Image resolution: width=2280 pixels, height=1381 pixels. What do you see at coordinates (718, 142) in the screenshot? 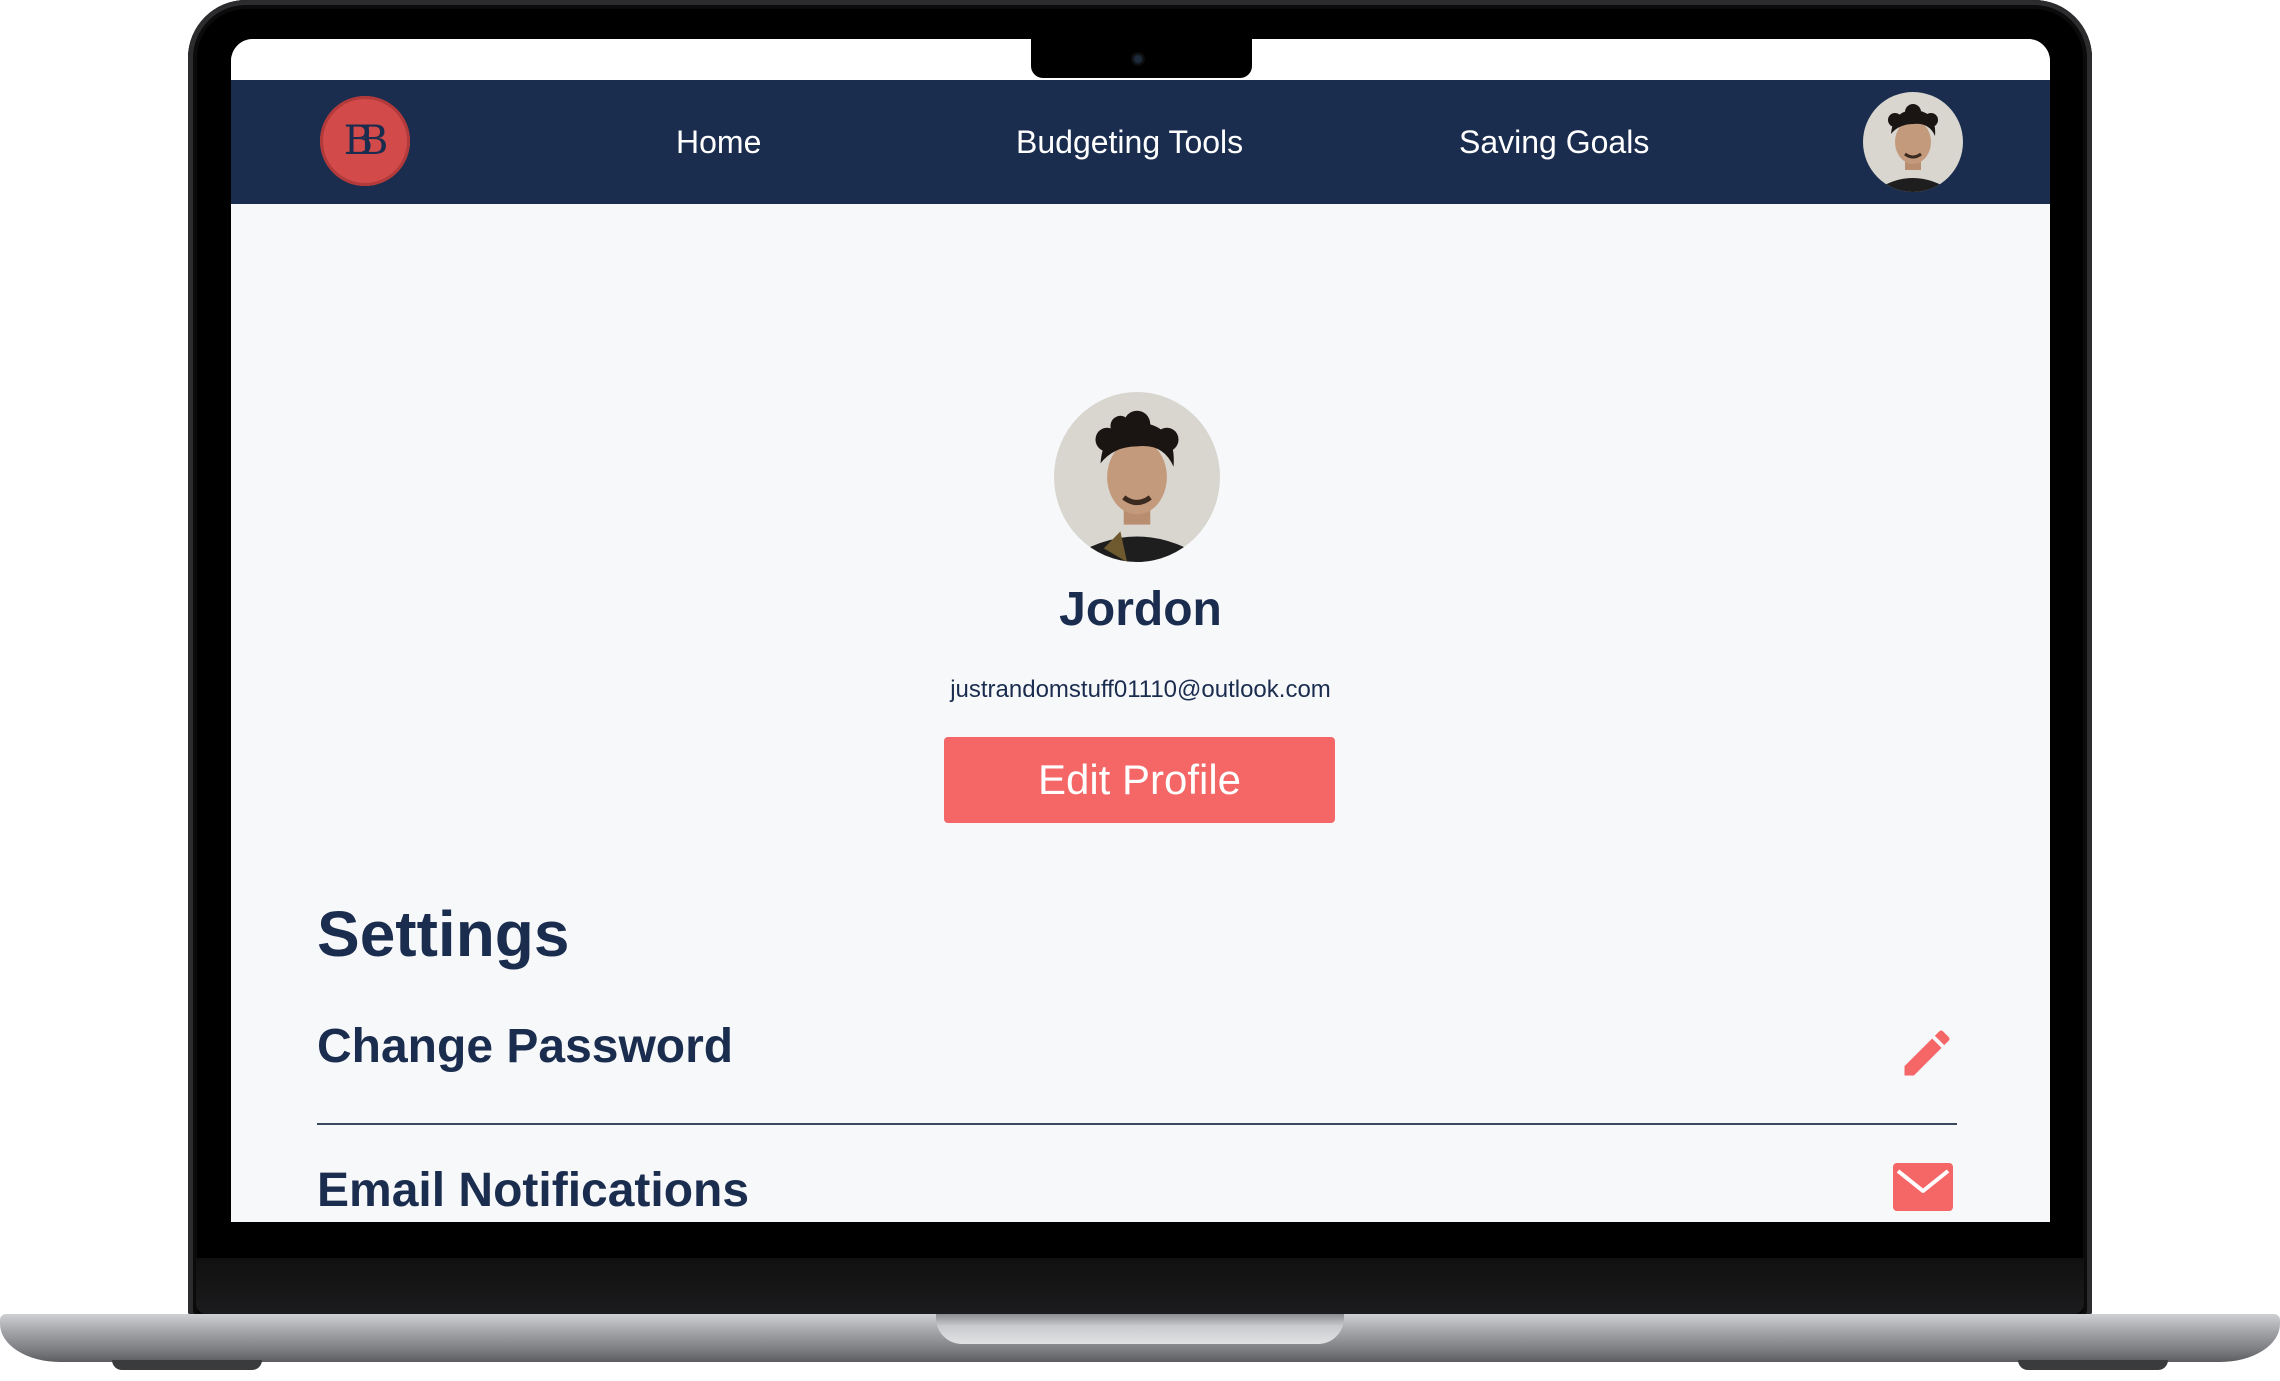
I see `nav-link-home: Home` at bounding box center [718, 142].